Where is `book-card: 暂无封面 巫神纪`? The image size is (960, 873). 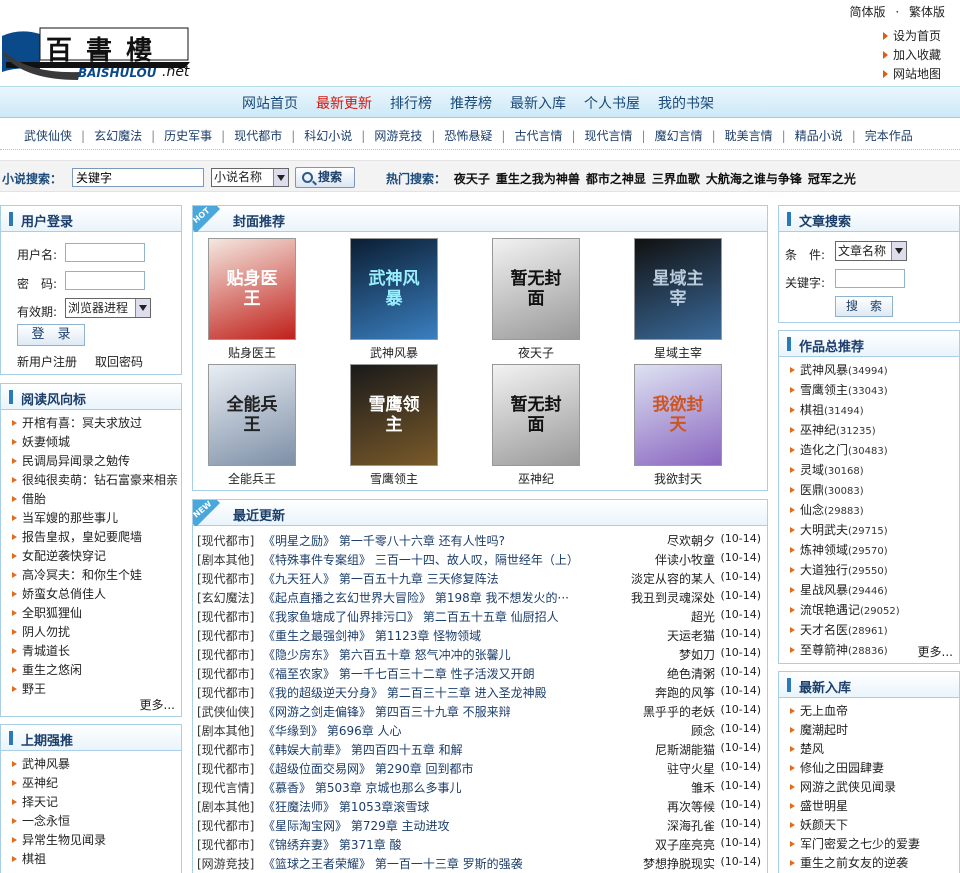
book-card: 暂无封面 巫神纪 is located at coordinates (536, 425).